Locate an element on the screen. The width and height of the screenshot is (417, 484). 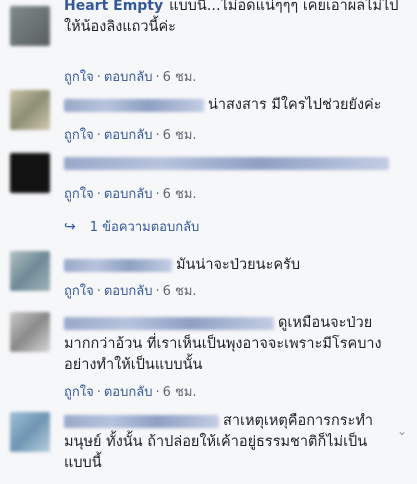
view-replies-link: ↪ 1 ข้อความตอบกลับ is located at coordinates (131, 226).